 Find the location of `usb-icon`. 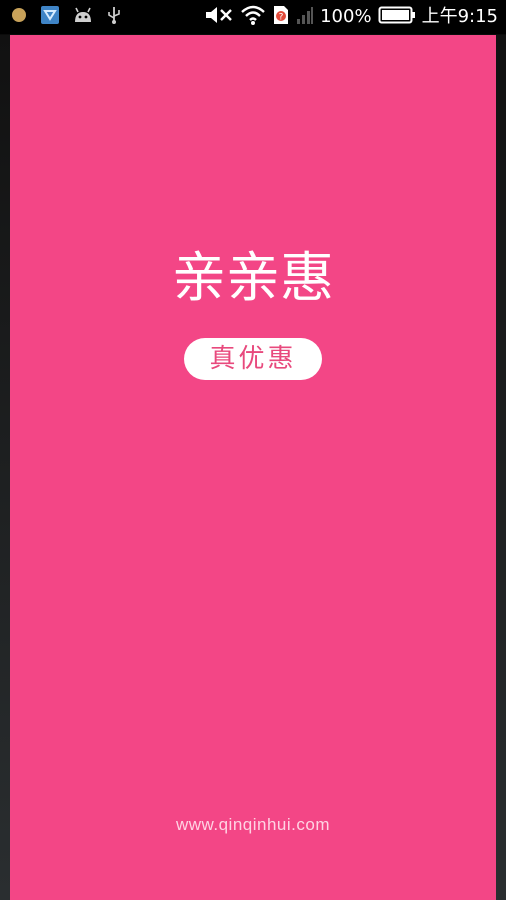

usb-icon is located at coordinates (114, 17).